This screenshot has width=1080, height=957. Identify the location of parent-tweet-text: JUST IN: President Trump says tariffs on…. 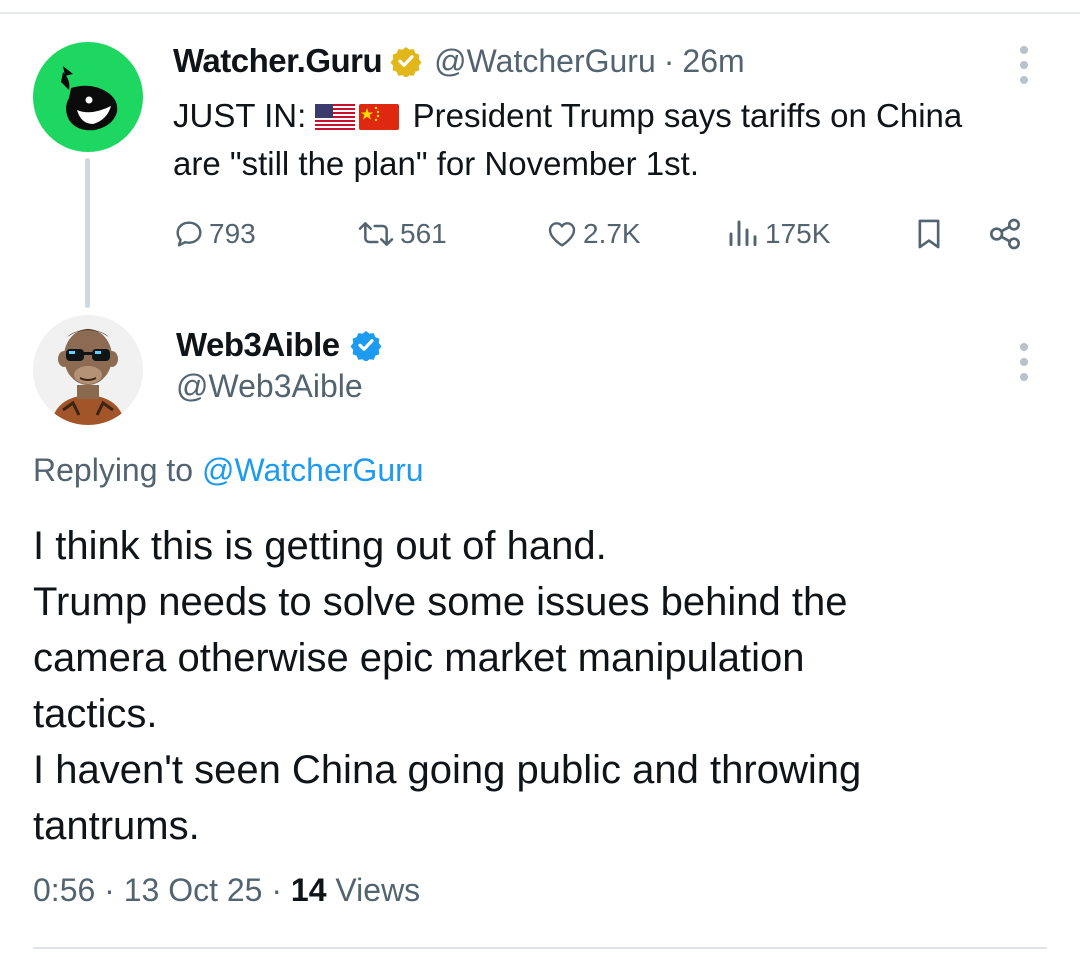
(603, 140).